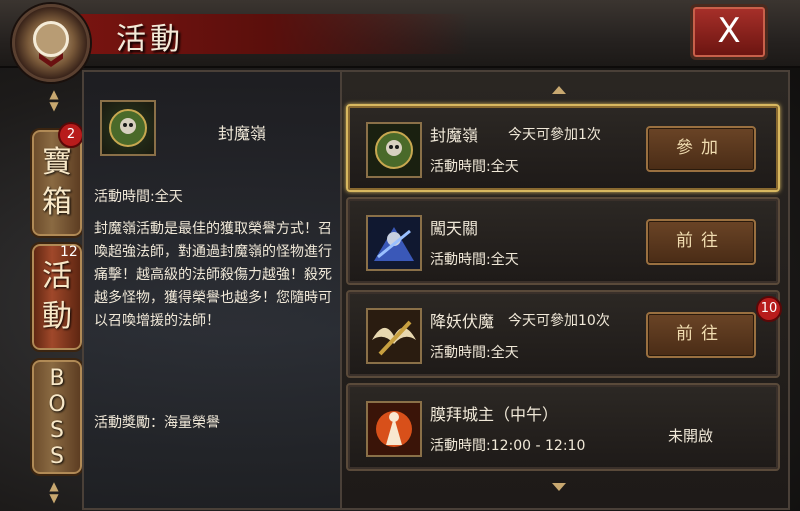  Describe the element at coordinates (554, 135) in the screenshot. I see `activity-limit: 今天可參加1次` at that location.